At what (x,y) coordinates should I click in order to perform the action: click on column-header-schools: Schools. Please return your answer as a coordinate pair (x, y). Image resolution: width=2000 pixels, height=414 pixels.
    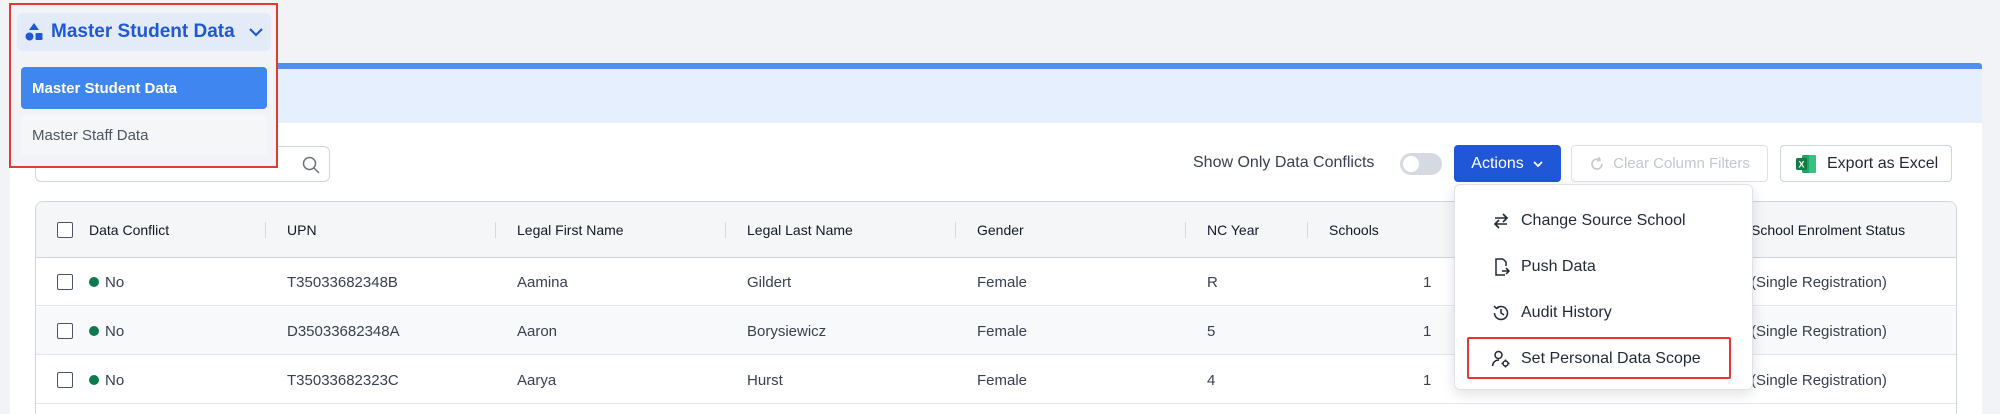
    Looking at the image, I should click on (1354, 230).